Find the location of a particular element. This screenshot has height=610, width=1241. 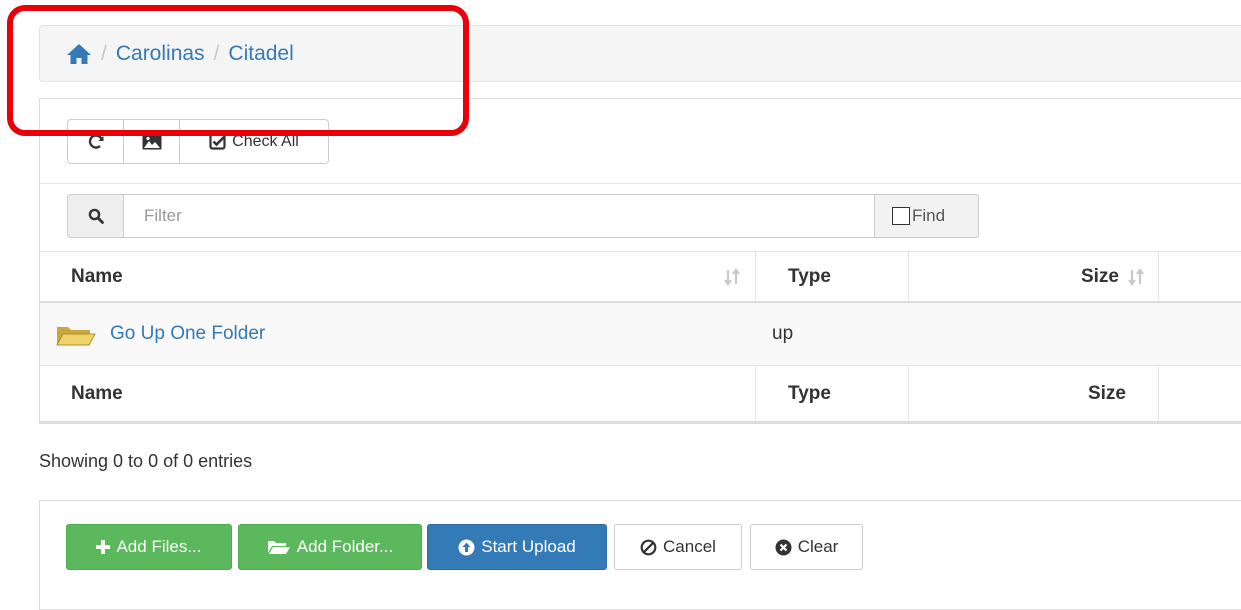

image-icon is located at coordinates (152, 142).